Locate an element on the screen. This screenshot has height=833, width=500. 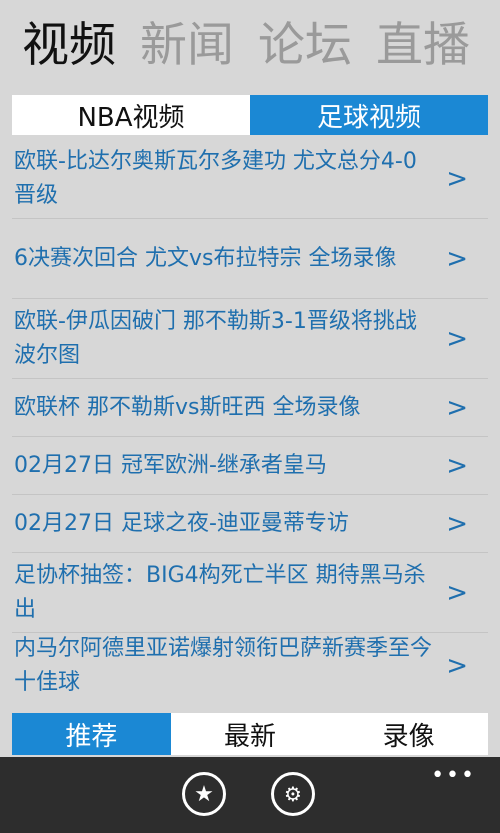
settings-button: ⚙ is located at coordinates (293, 794).